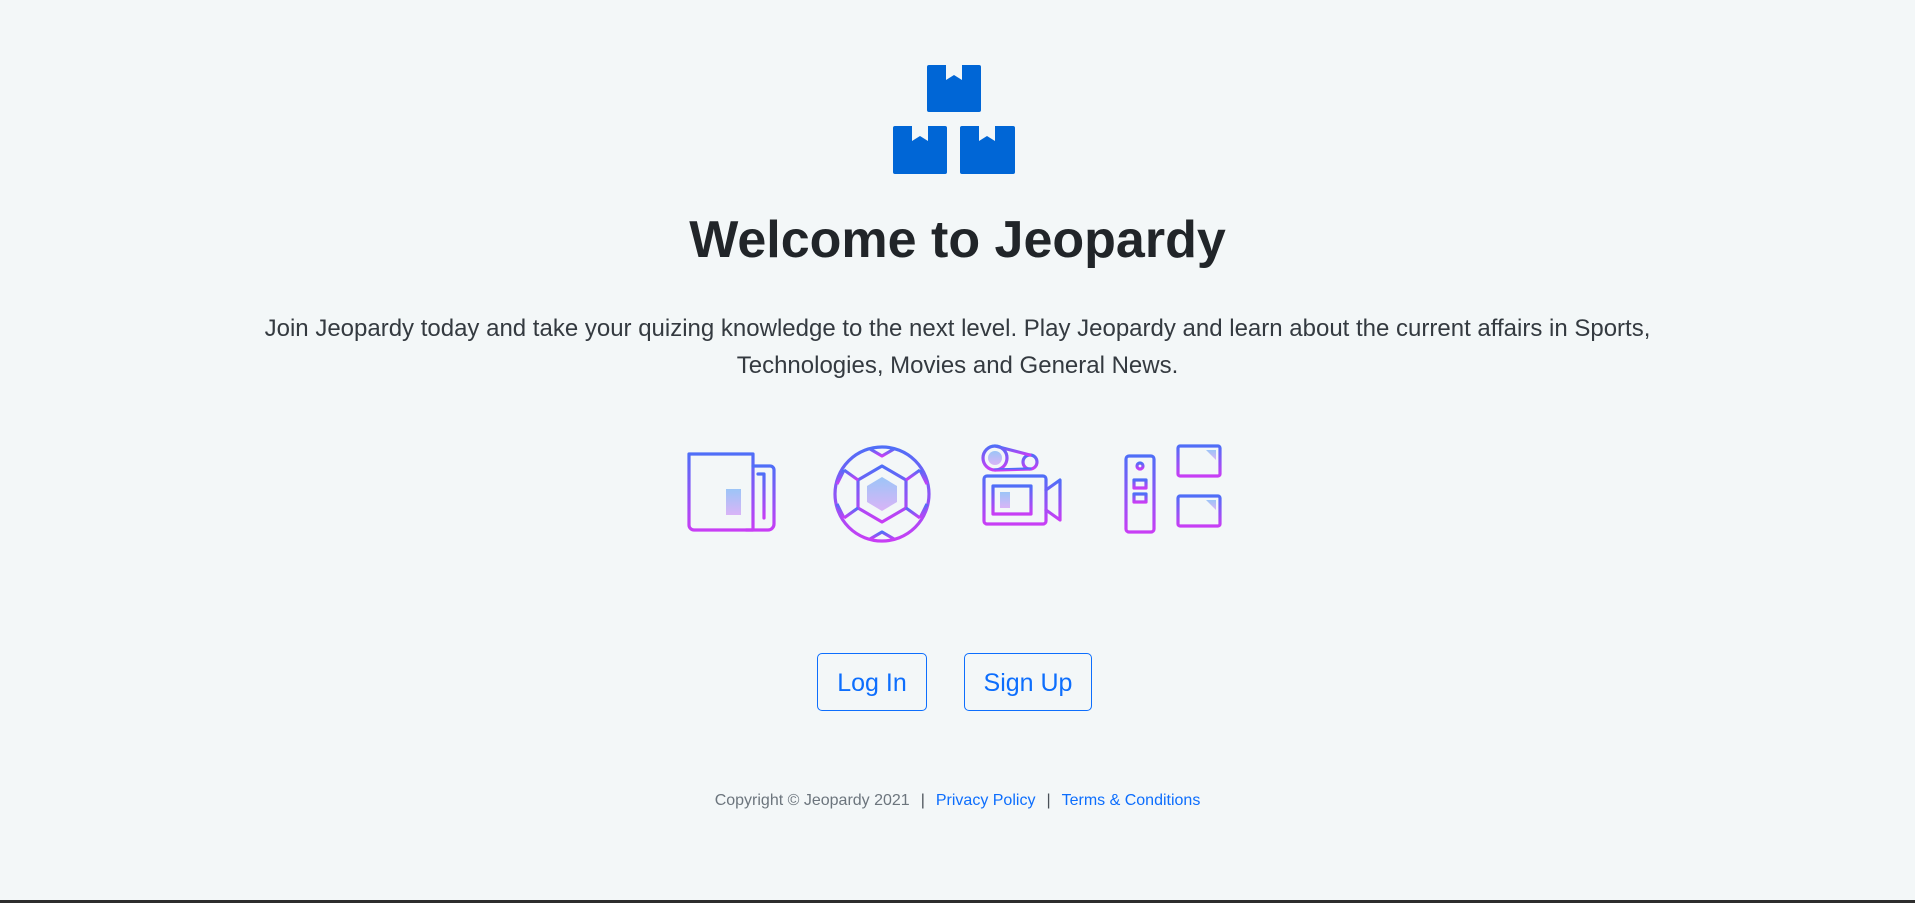 The width and height of the screenshot is (1915, 903). What do you see at coordinates (1028, 682) in the screenshot?
I see `signup-button: Sign Up` at bounding box center [1028, 682].